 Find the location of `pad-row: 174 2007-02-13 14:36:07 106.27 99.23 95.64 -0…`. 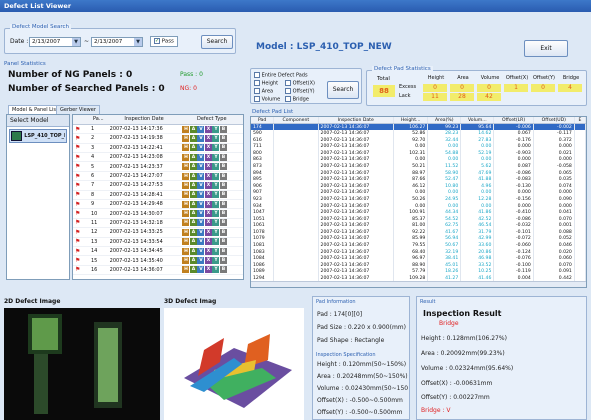

pad-row: 174 2007-02-13 14:36:07 106.27 99.23 95.64 -0… is located at coordinates (418, 127).